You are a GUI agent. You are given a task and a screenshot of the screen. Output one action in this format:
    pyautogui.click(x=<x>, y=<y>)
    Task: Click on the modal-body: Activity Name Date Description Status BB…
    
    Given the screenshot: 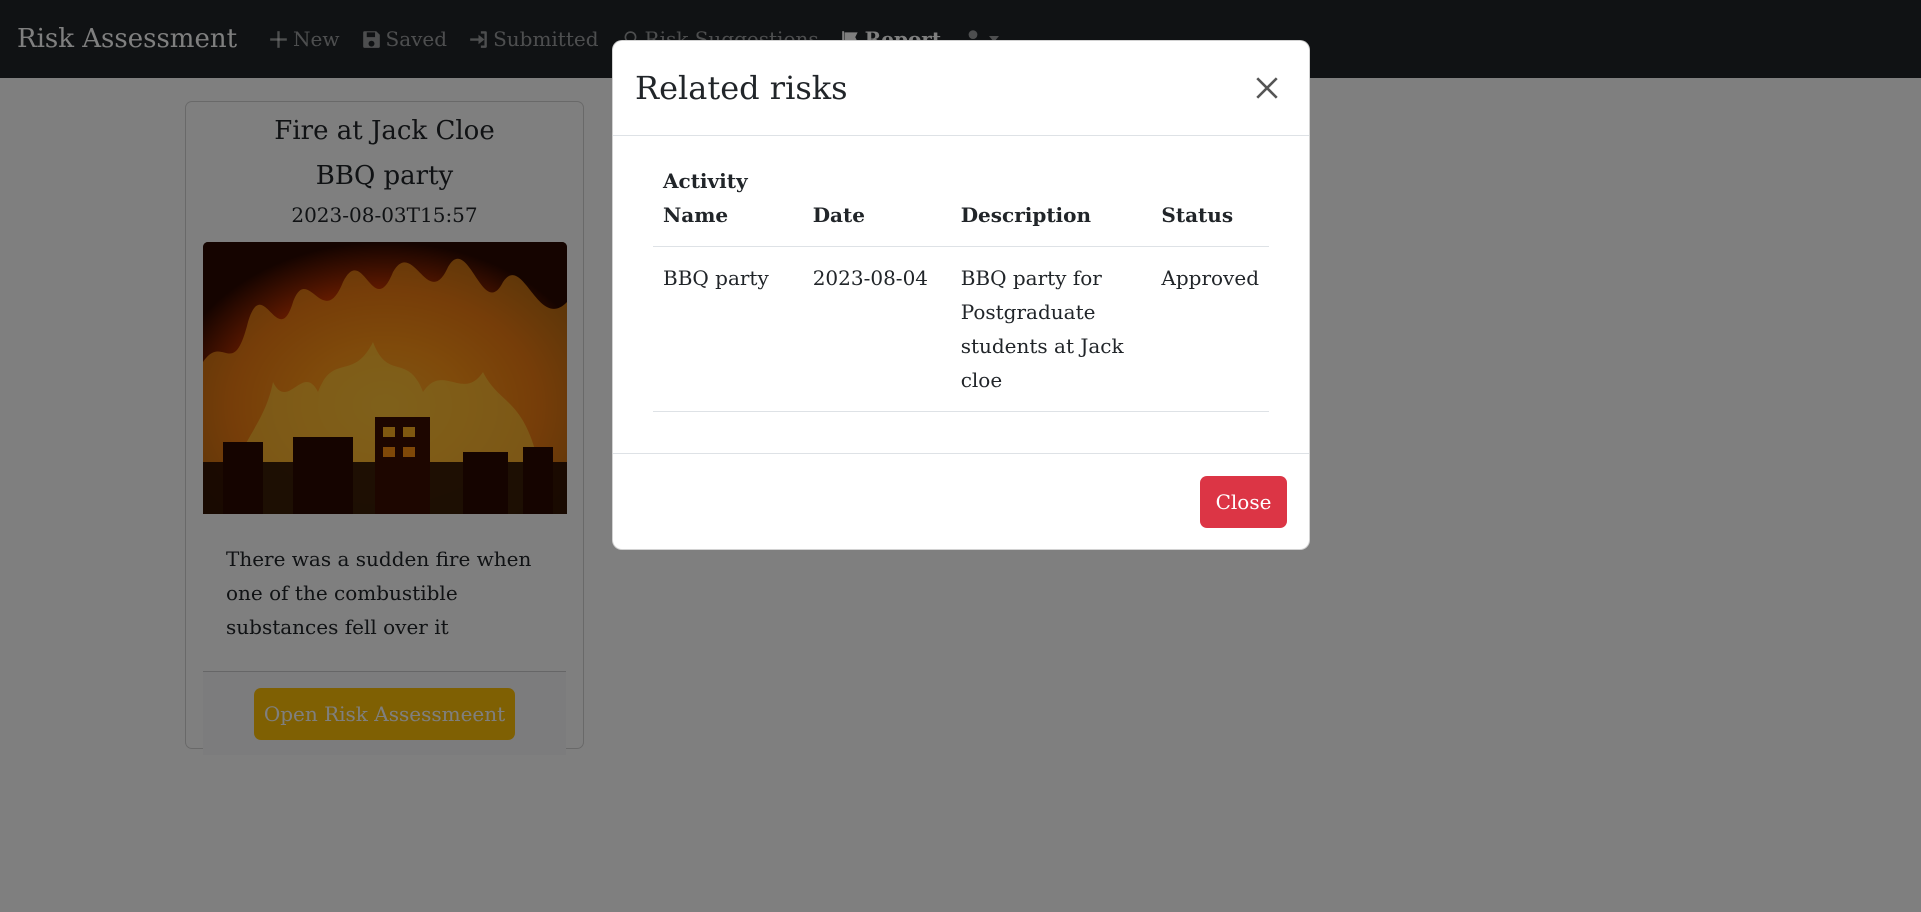 What is the action you would take?
    pyautogui.click(x=961, y=294)
    